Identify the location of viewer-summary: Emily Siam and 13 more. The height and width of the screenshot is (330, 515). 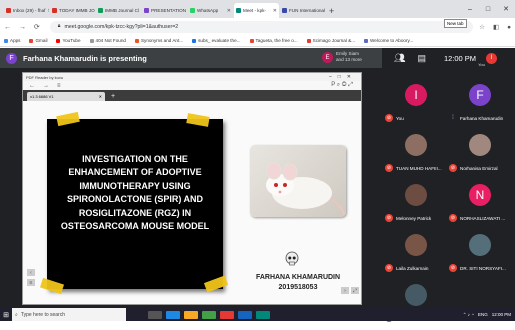
(349, 57).